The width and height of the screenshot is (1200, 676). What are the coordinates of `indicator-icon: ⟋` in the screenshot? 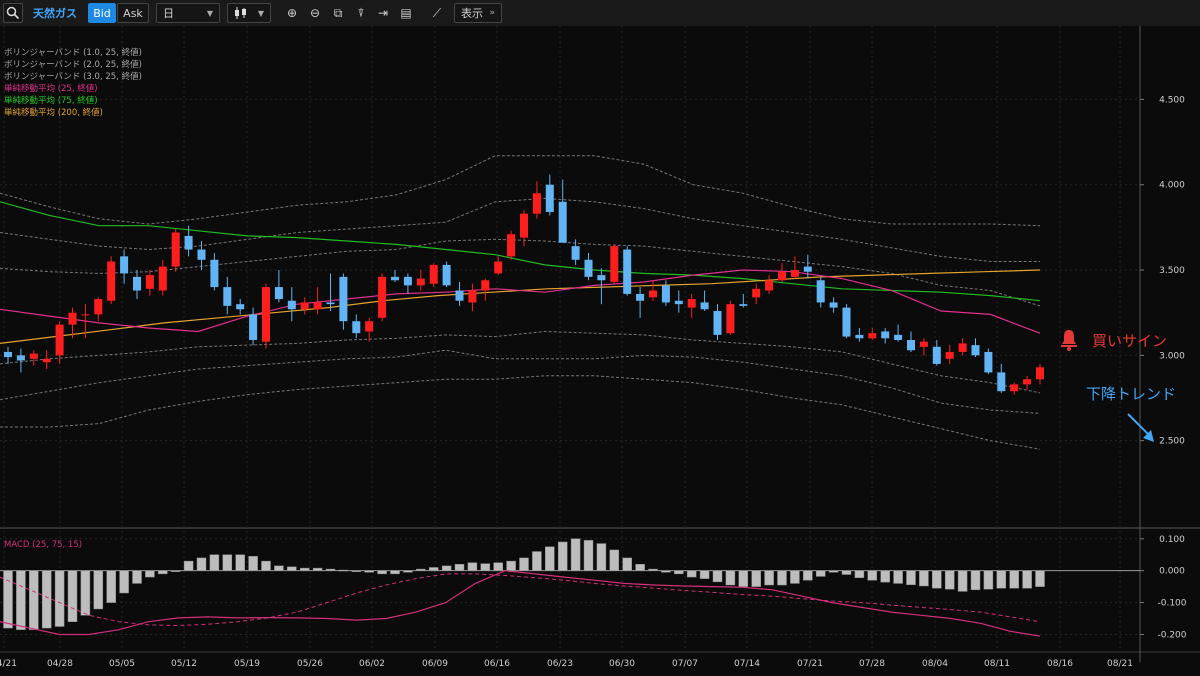 It's located at (437, 13).